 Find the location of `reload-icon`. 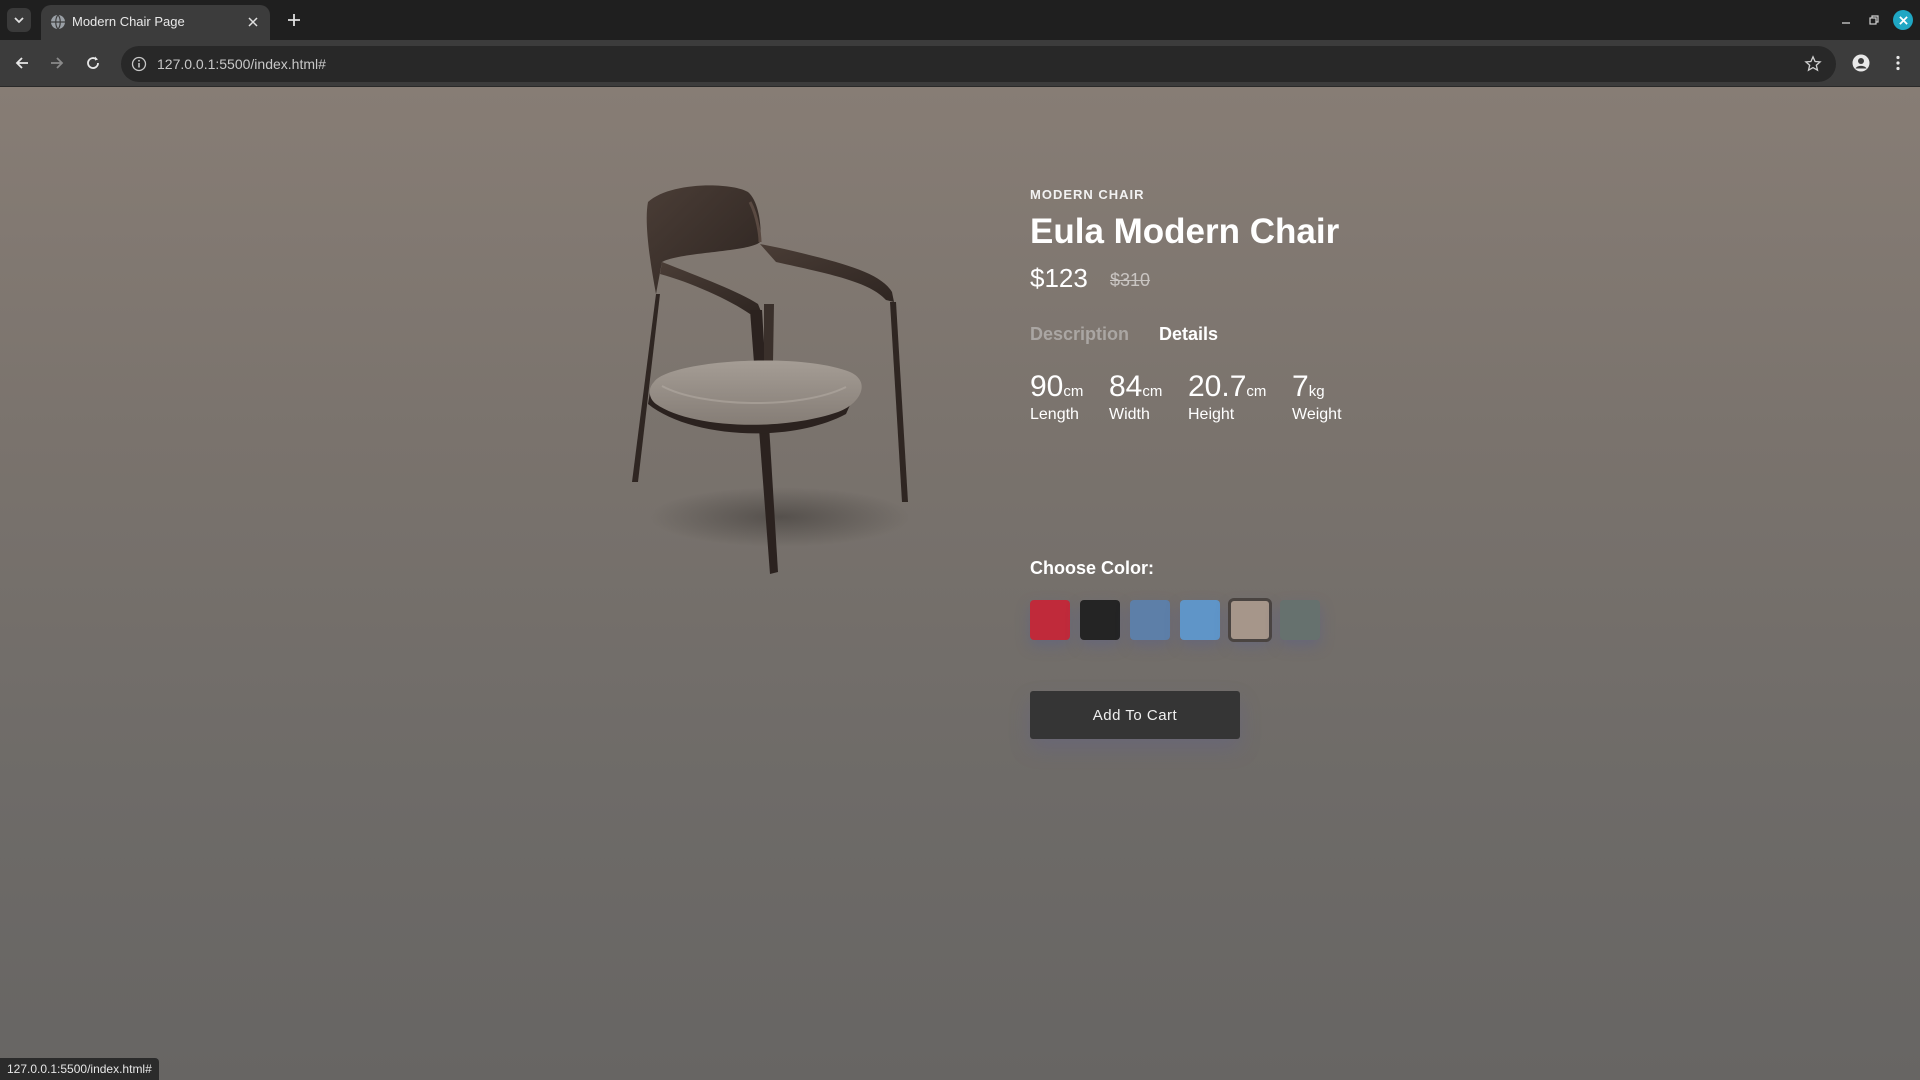

reload-icon is located at coordinates (93, 62).